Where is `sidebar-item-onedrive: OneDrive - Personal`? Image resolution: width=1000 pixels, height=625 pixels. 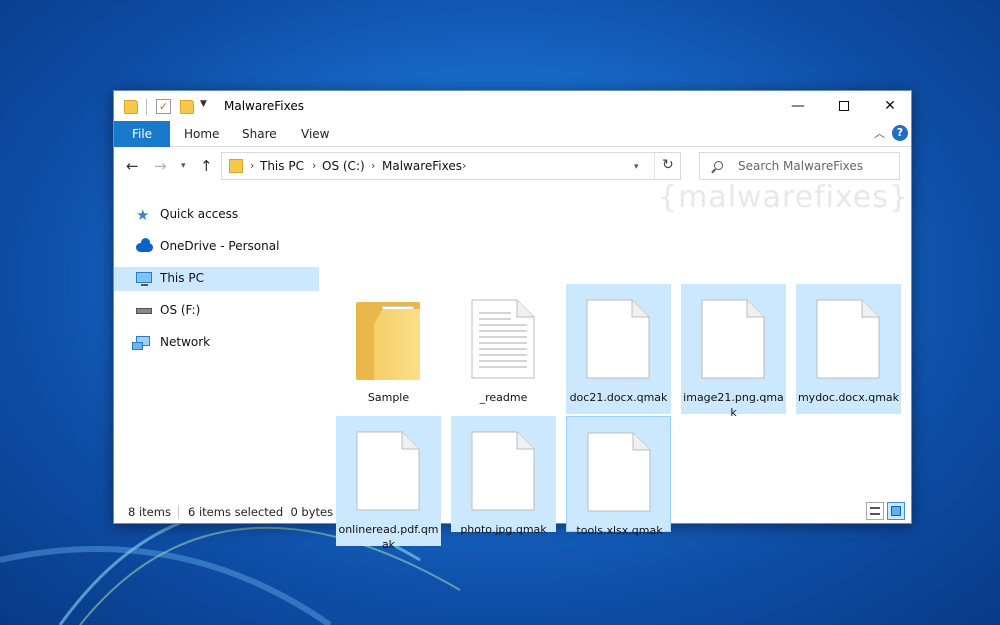 sidebar-item-onedrive: OneDrive - Personal is located at coordinates (216, 247).